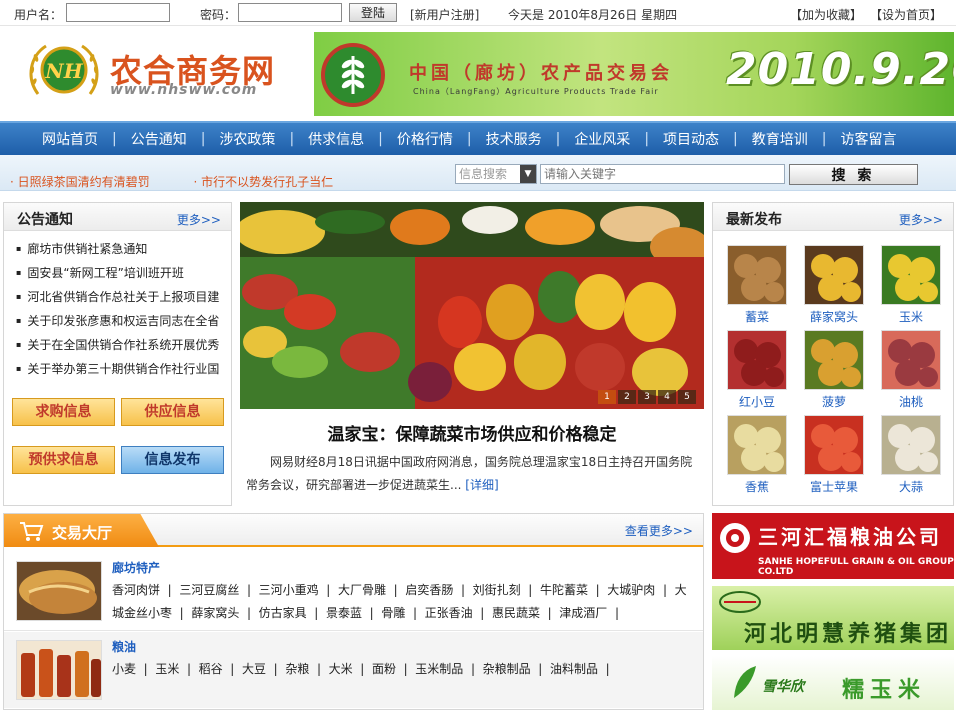 The width and height of the screenshot is (956, 710). Describe the element at coordinates (59, 591) in the screenshot. I see `specialty-thumb` at that location.